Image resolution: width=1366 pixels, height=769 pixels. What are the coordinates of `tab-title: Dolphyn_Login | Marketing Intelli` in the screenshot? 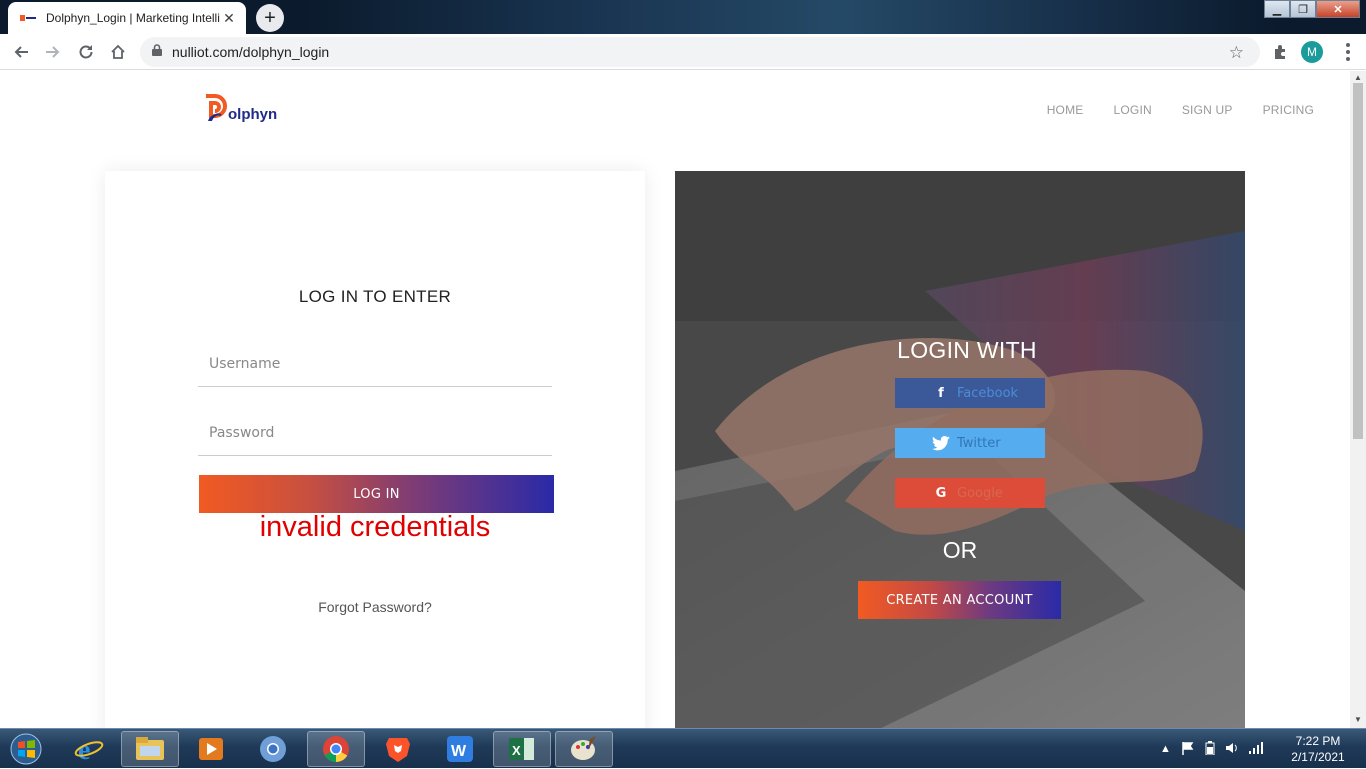 It's located at (133, 18).